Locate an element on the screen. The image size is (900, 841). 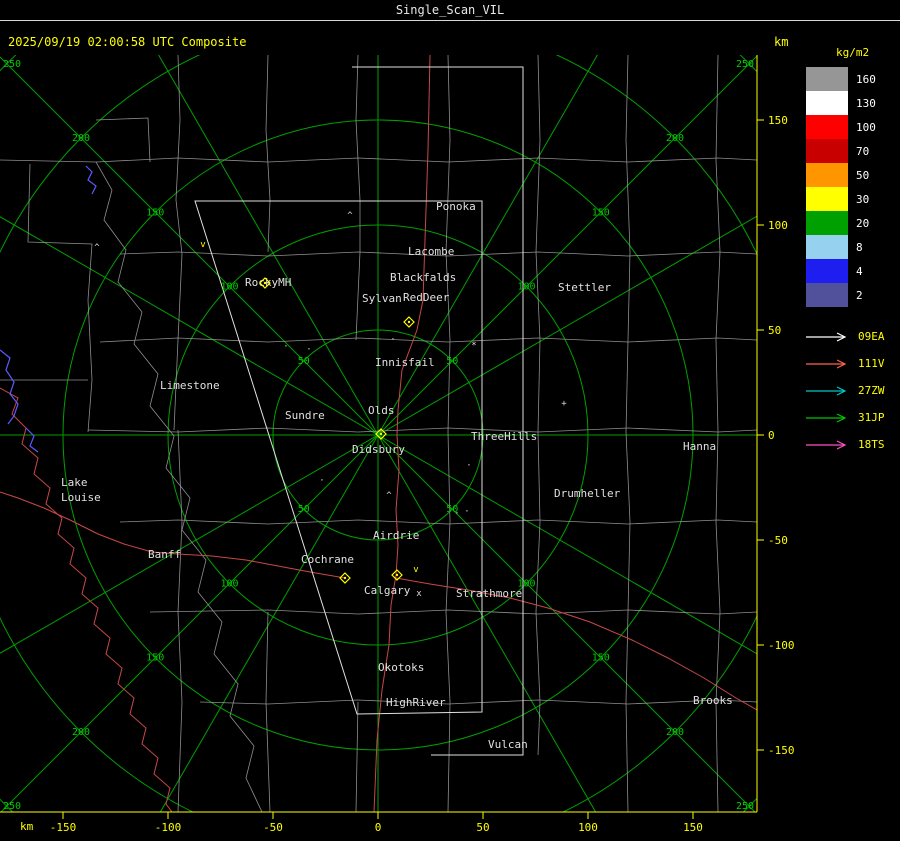
place-label-ponoka: Ponoka is located at coordinates (456, 206).